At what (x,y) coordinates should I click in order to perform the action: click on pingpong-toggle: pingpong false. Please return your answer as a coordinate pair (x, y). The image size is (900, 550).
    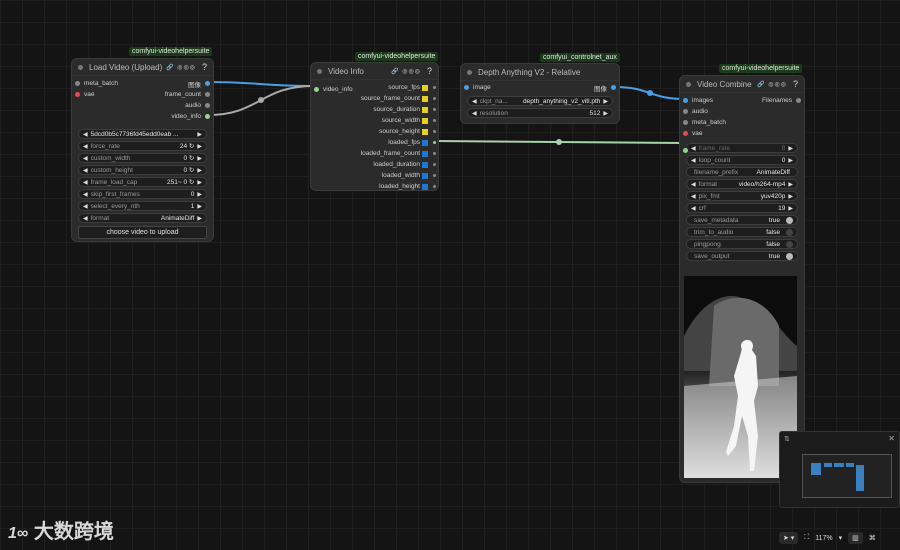
    Looking at the image, I should click on (742, 244).